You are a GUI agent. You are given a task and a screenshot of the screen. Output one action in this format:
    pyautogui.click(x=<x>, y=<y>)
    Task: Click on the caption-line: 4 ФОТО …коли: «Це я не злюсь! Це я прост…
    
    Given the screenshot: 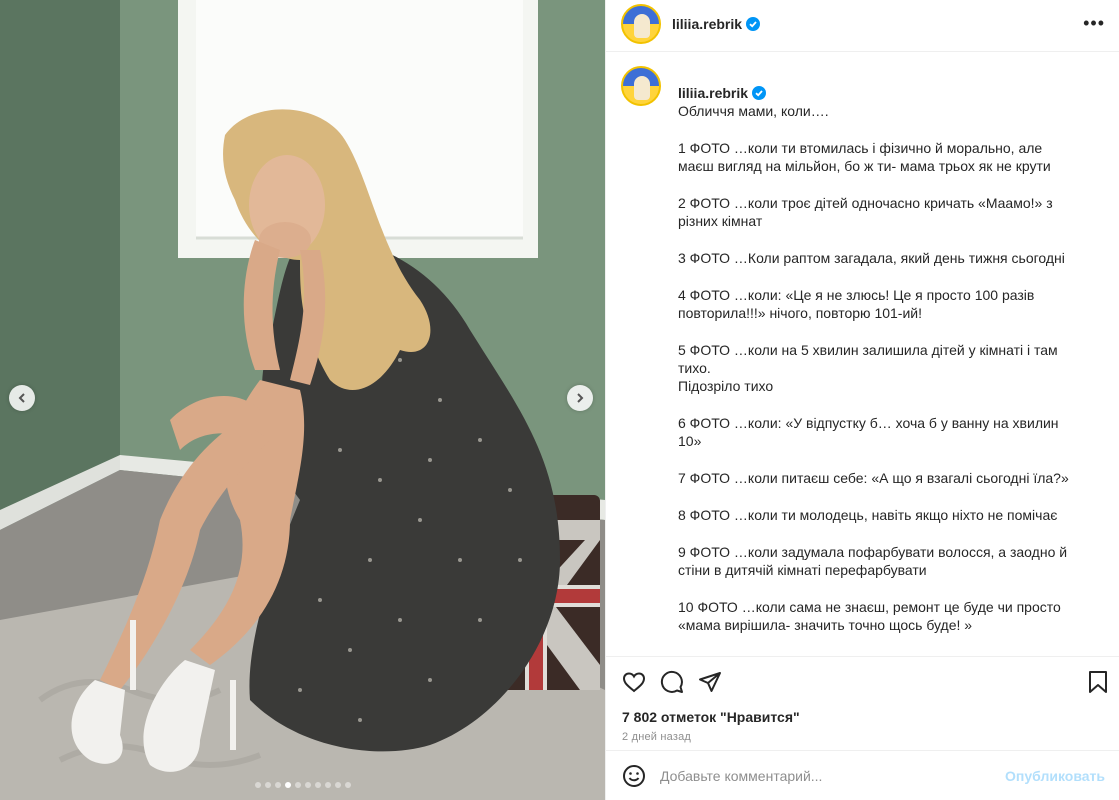 What is the action you would take?
    pyautogui.click(x=856, y=304)
    